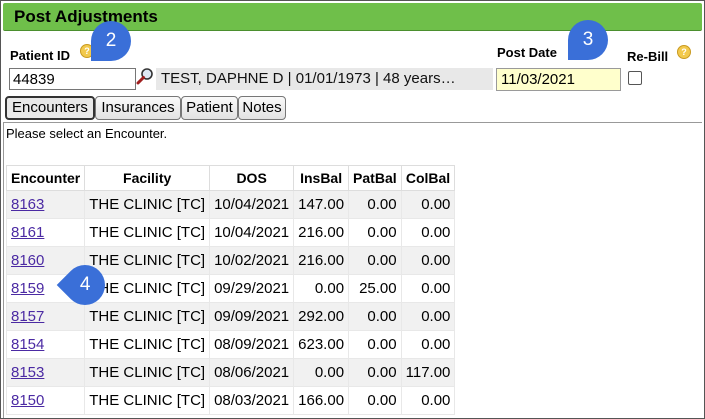 The height and width of the screenshot is (419, 705). Describe the element at coordinates (27, 204) in the screenshot. I see `encounter-link: 8163` at that location.